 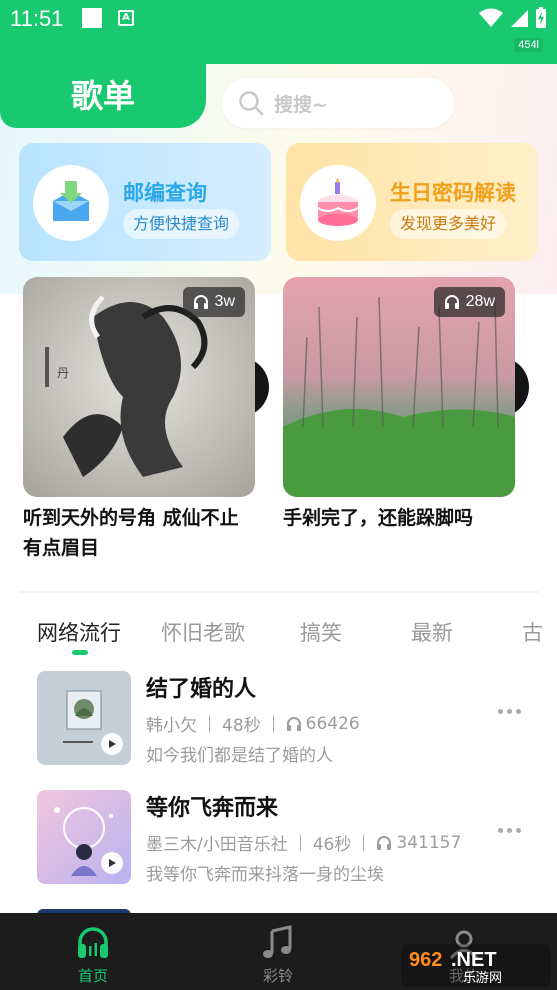 I want to click on card-subtitle: 发现更多美好, so click(x=448, y=224).